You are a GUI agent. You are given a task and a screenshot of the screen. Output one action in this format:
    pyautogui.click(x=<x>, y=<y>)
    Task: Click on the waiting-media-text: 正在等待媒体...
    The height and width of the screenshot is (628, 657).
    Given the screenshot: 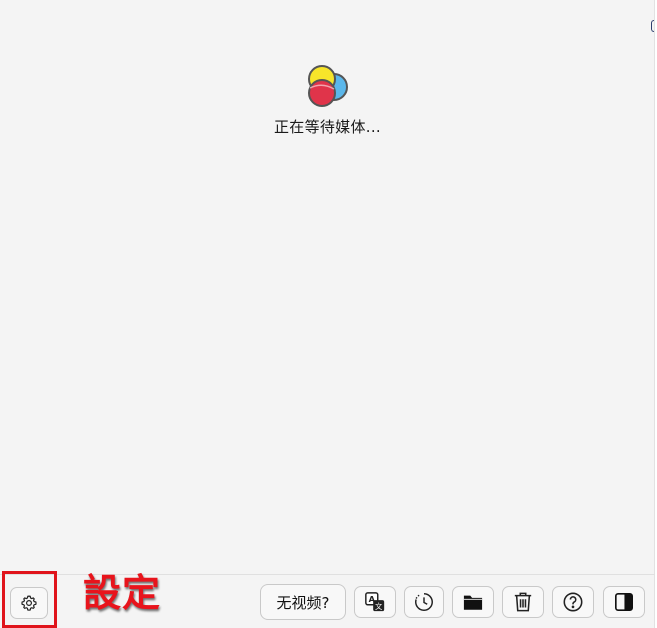 What is the action you would take?
    pyautogui.click(x=327, y=127)
    